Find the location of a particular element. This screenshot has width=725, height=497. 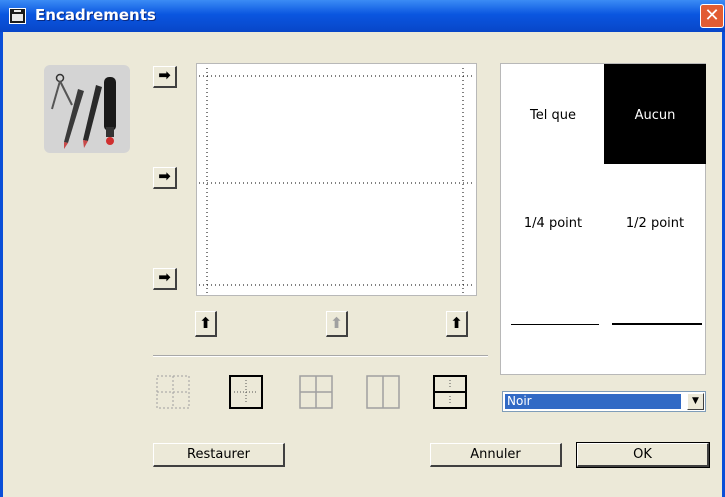

color-select: Noir ▼ is located at coordinates (604, 401).